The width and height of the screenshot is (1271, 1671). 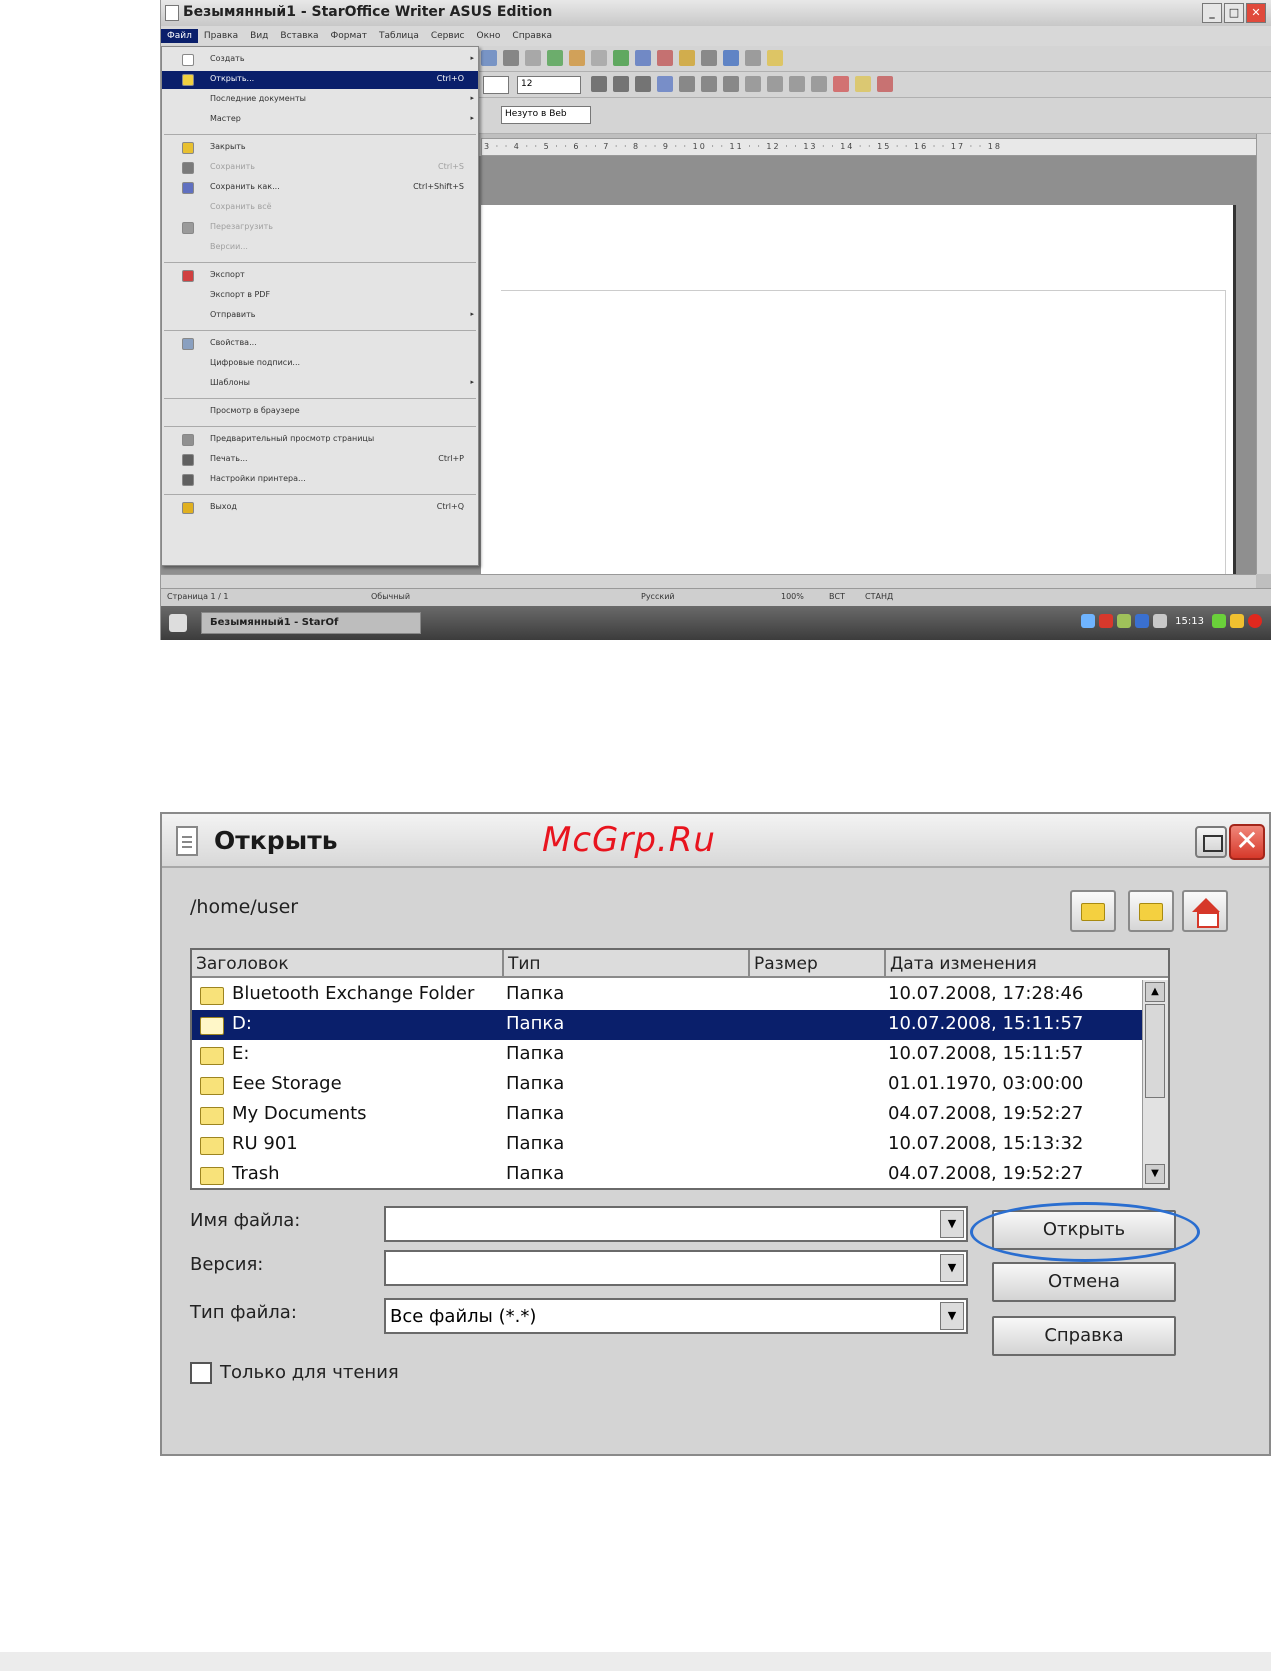 I want to click on file-list-scrollbar: ▲ ▼, so click(x=1155, y=1084).